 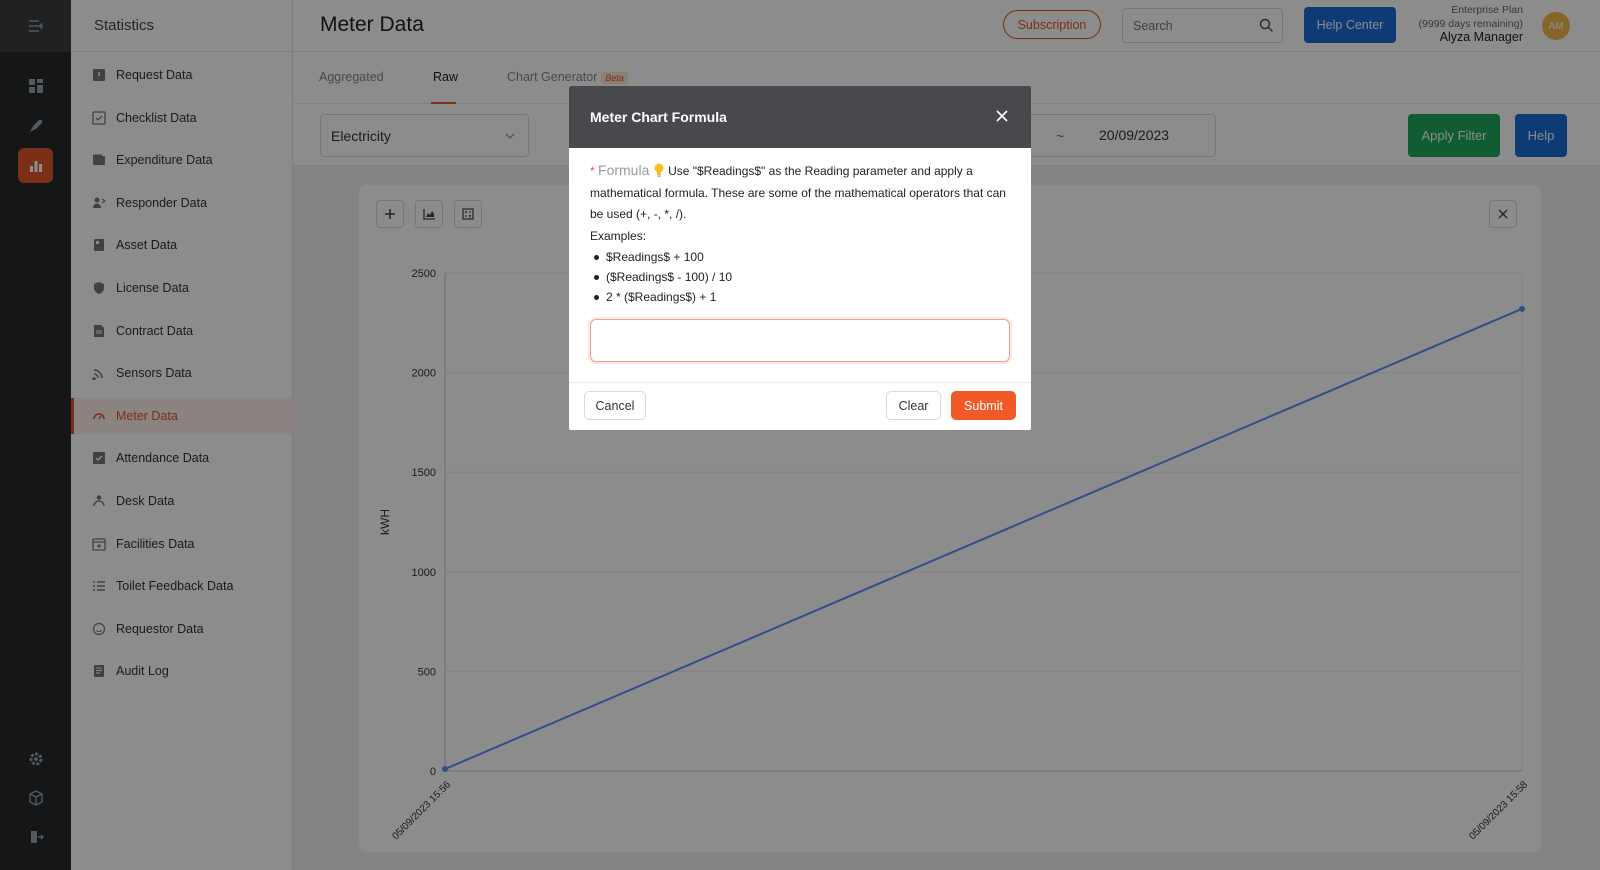 I want to click on example-item: $Readings$ + 100, so click(x=800, y=257).